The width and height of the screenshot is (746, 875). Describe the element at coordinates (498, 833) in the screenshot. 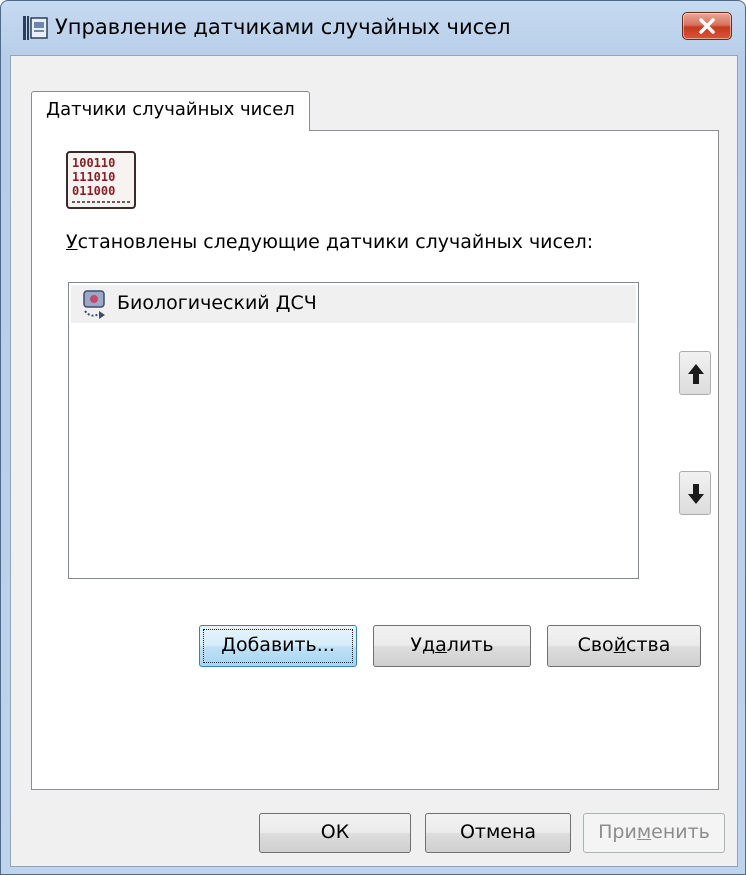

I see `cancel-button: Отмена` at that location.